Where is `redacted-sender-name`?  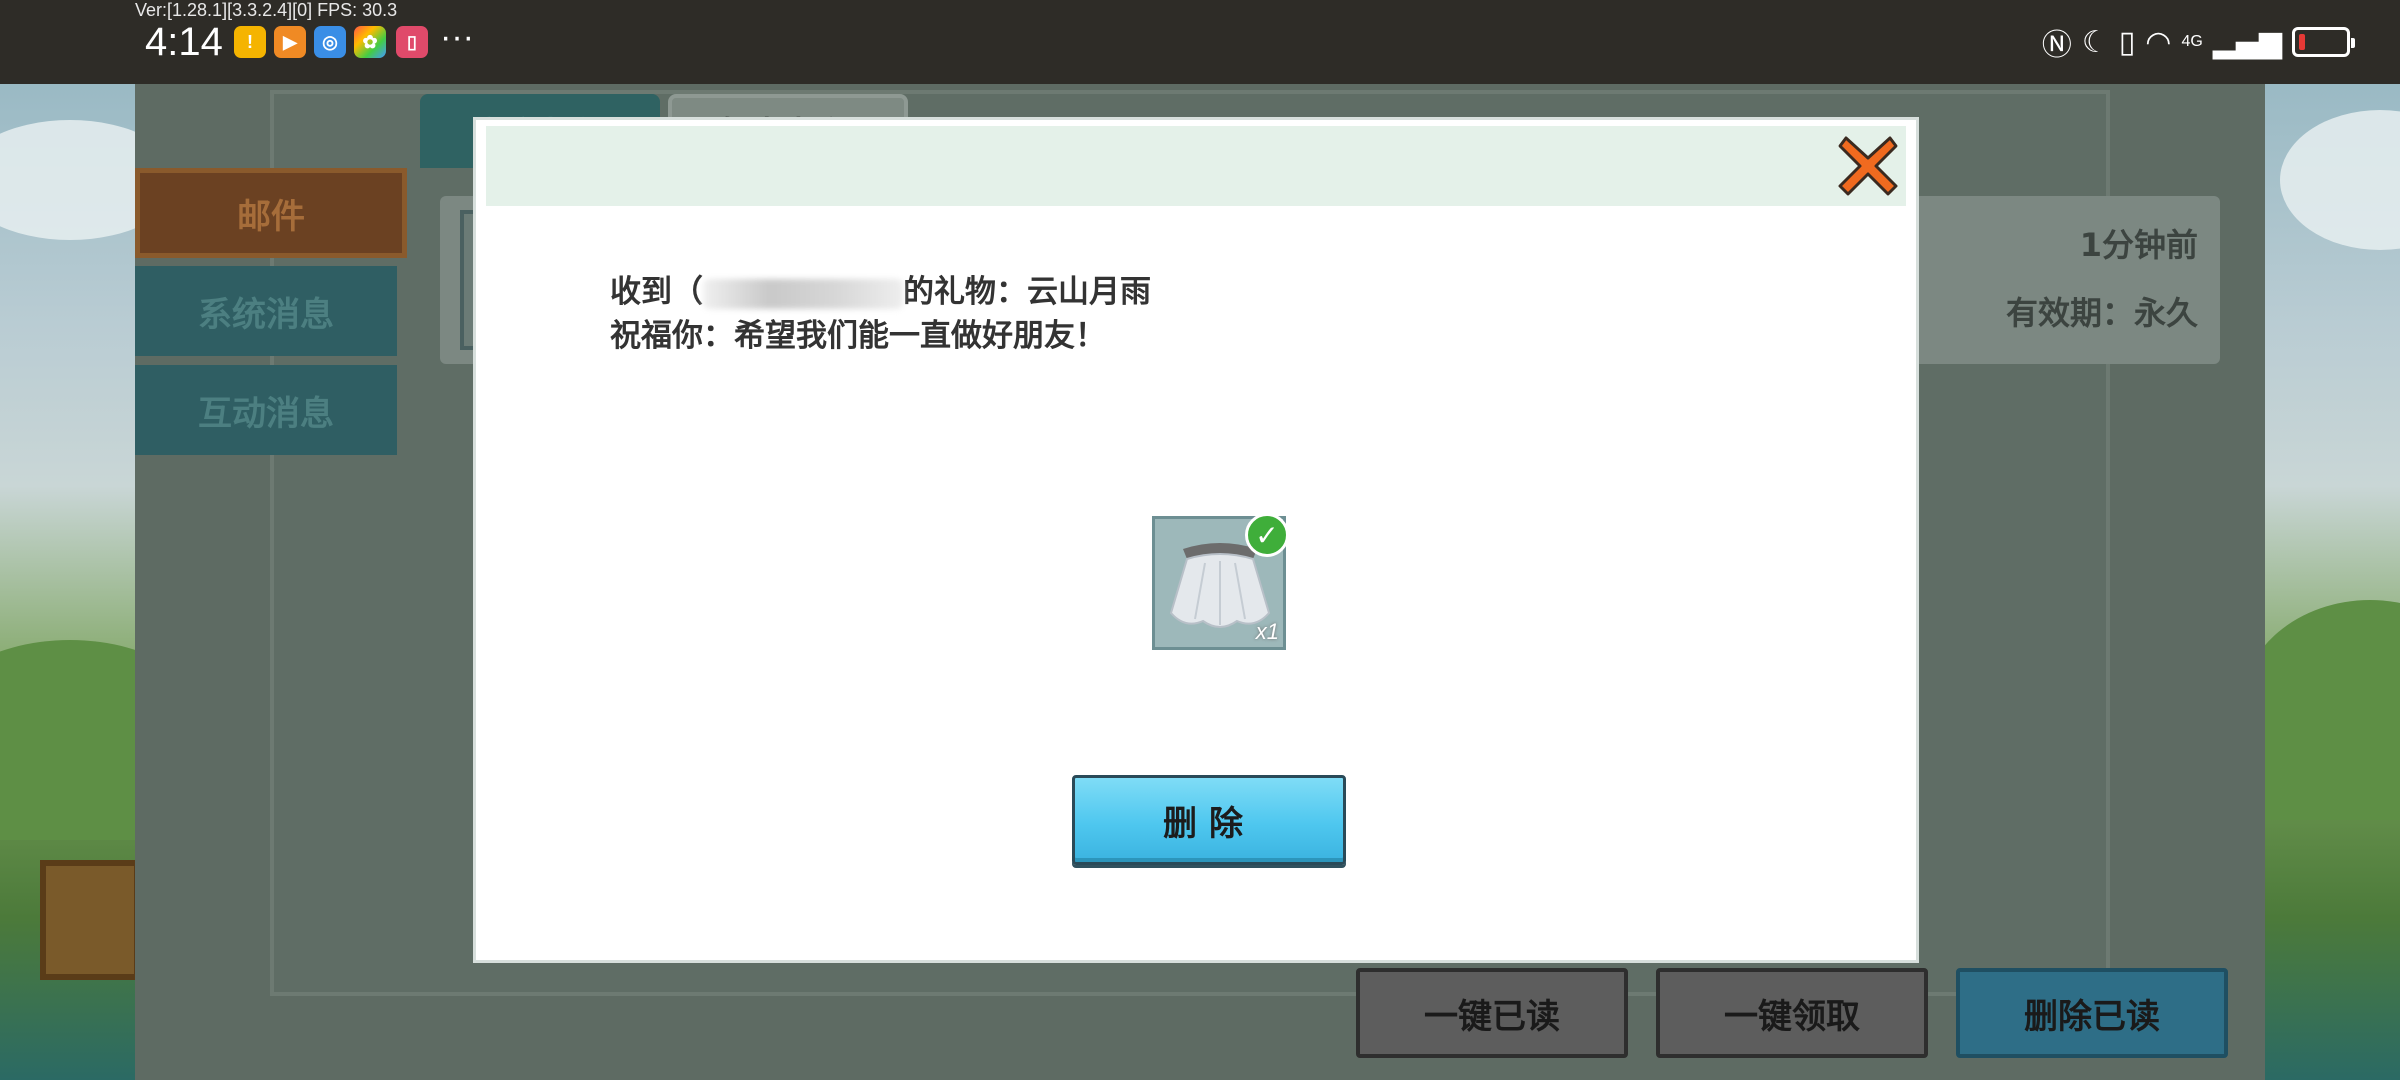 redacted-sender-name is located at coordinates (803, 293).